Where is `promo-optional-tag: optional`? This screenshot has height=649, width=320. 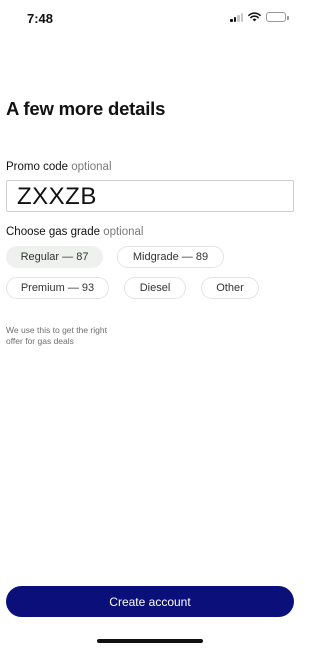 promo-optional-tag: optional is located at coordinates (91, 167).